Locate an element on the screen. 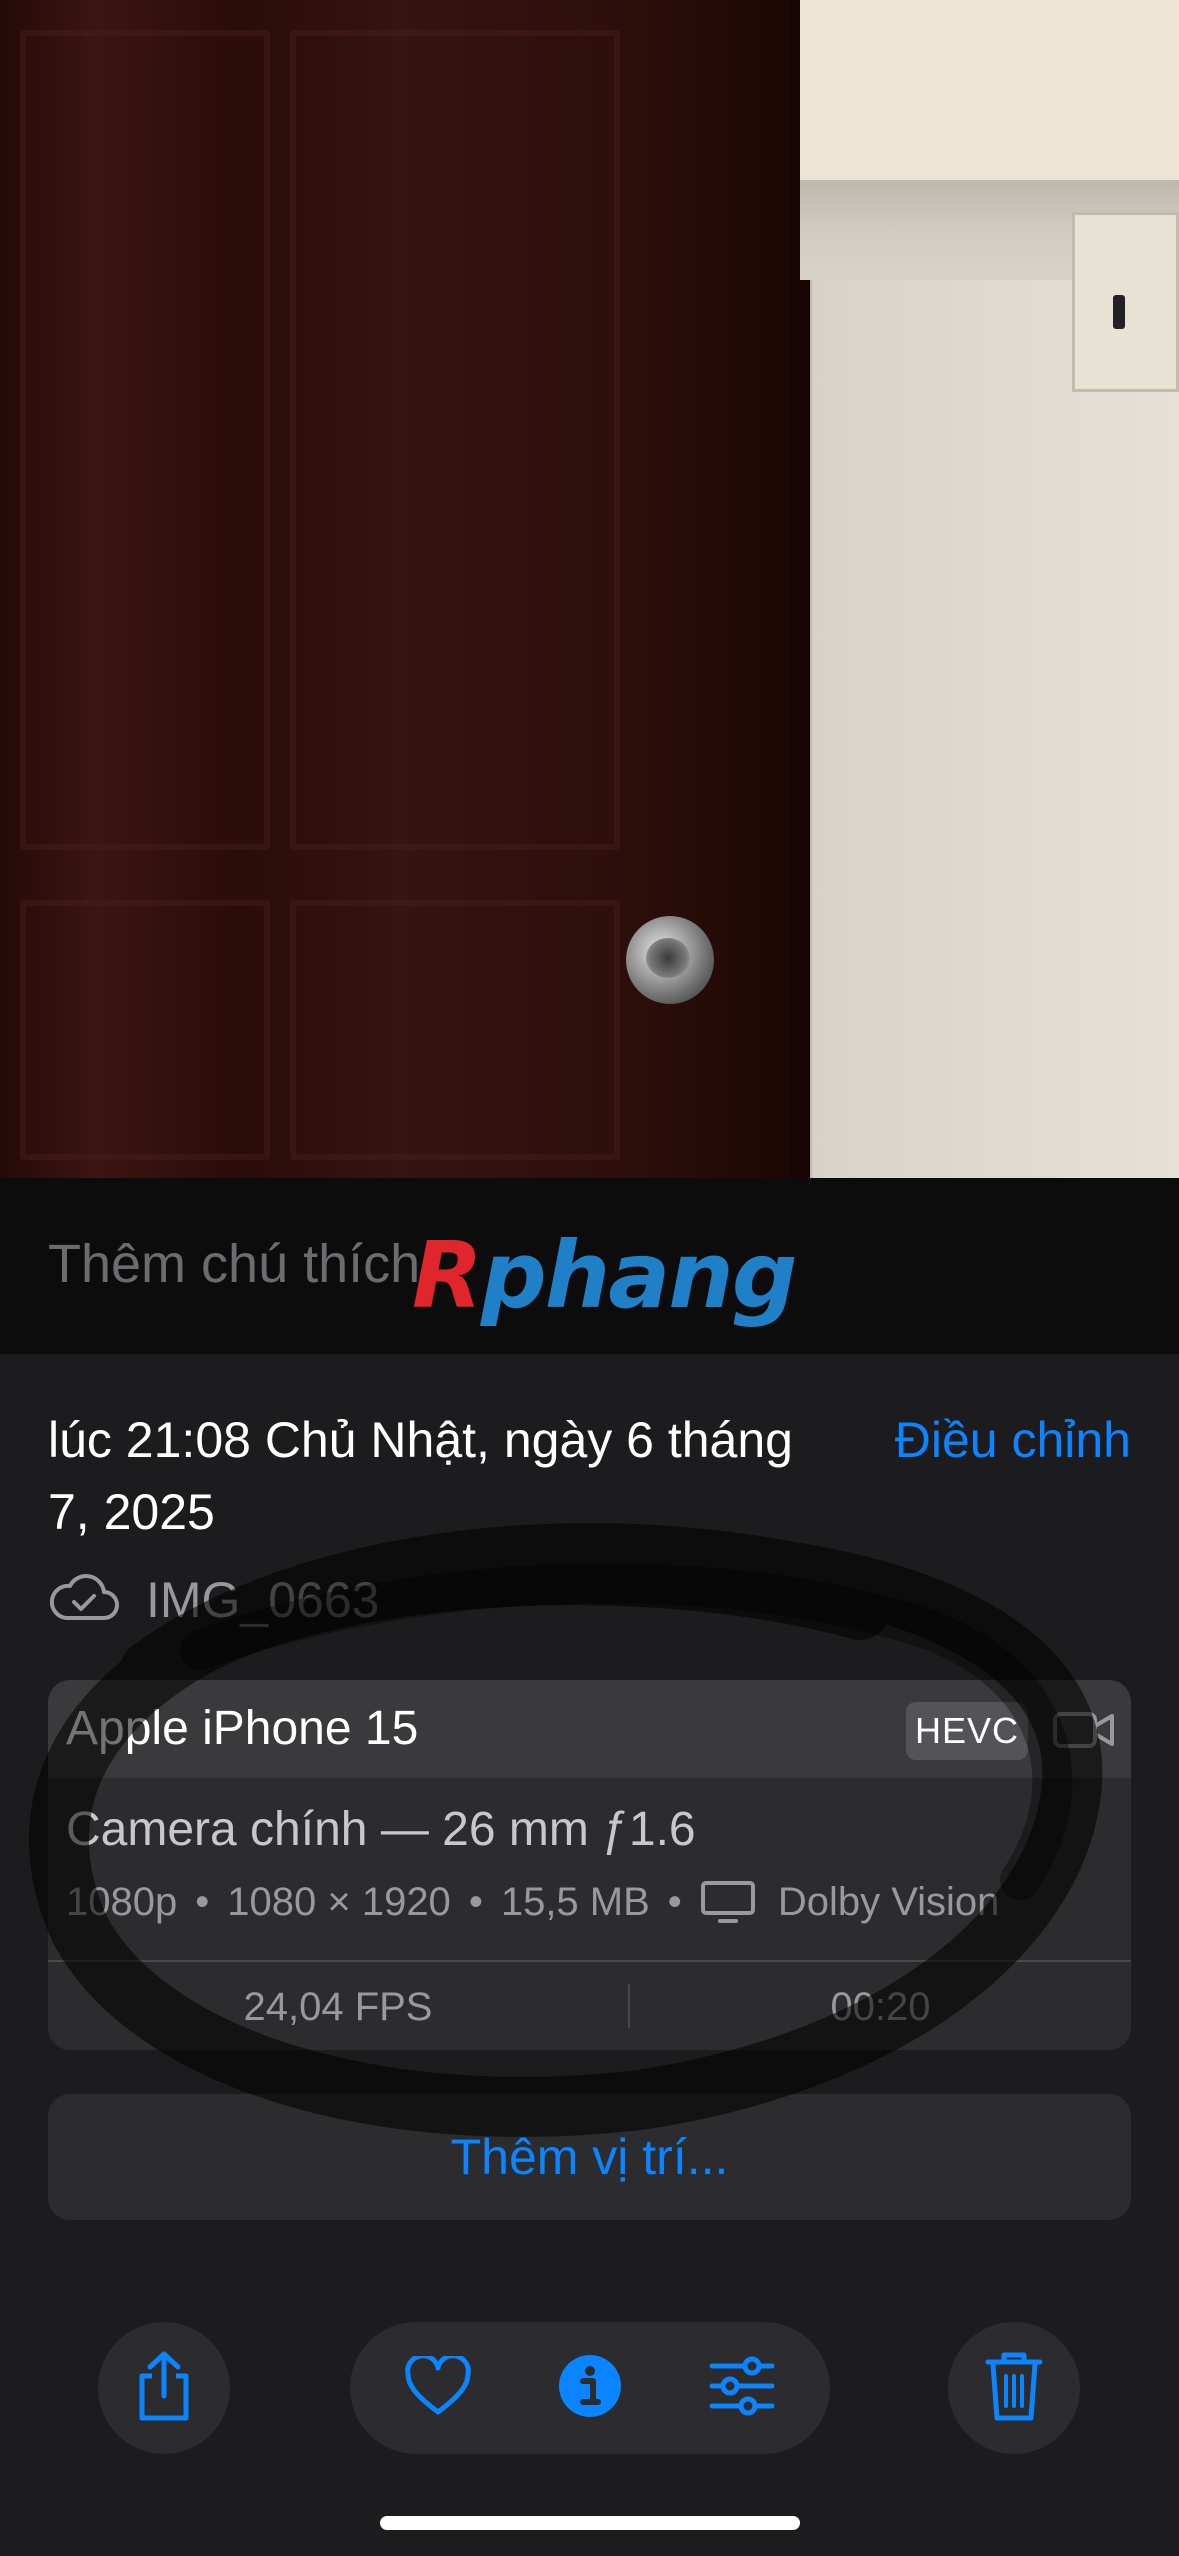 The height and width of the screenshot is (2556, 1179). resolution-label: 1080p is located at coordinates (122, 1901).